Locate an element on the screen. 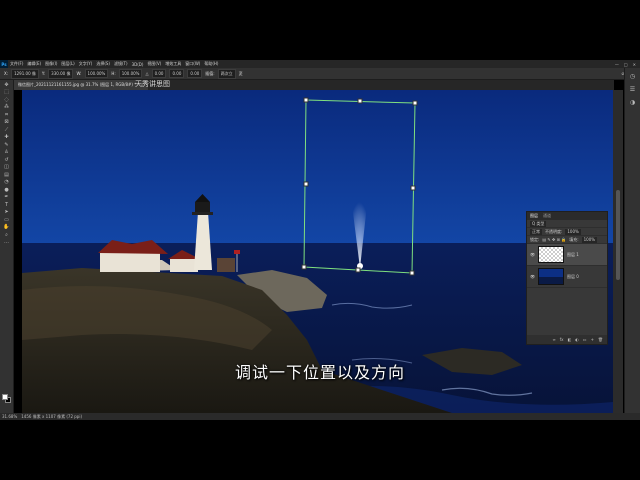  window-controls: — □ ✕ is located at coordinates (627, 64).